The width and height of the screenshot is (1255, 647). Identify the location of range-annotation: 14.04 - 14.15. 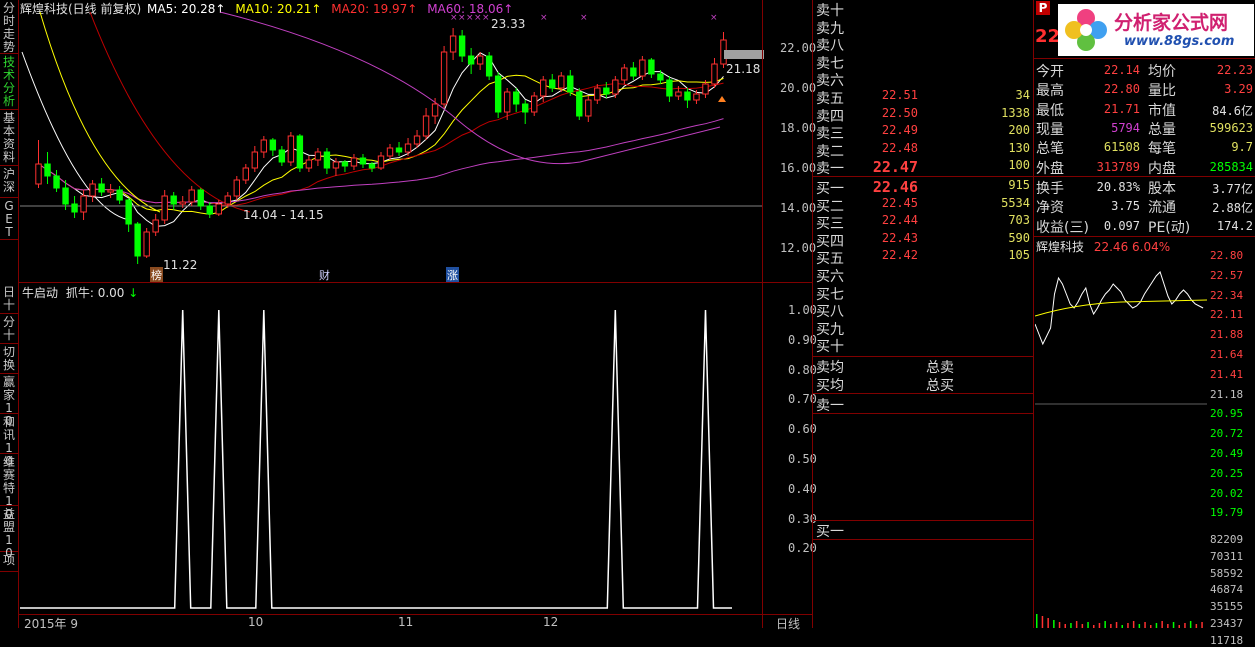
(283, 215).